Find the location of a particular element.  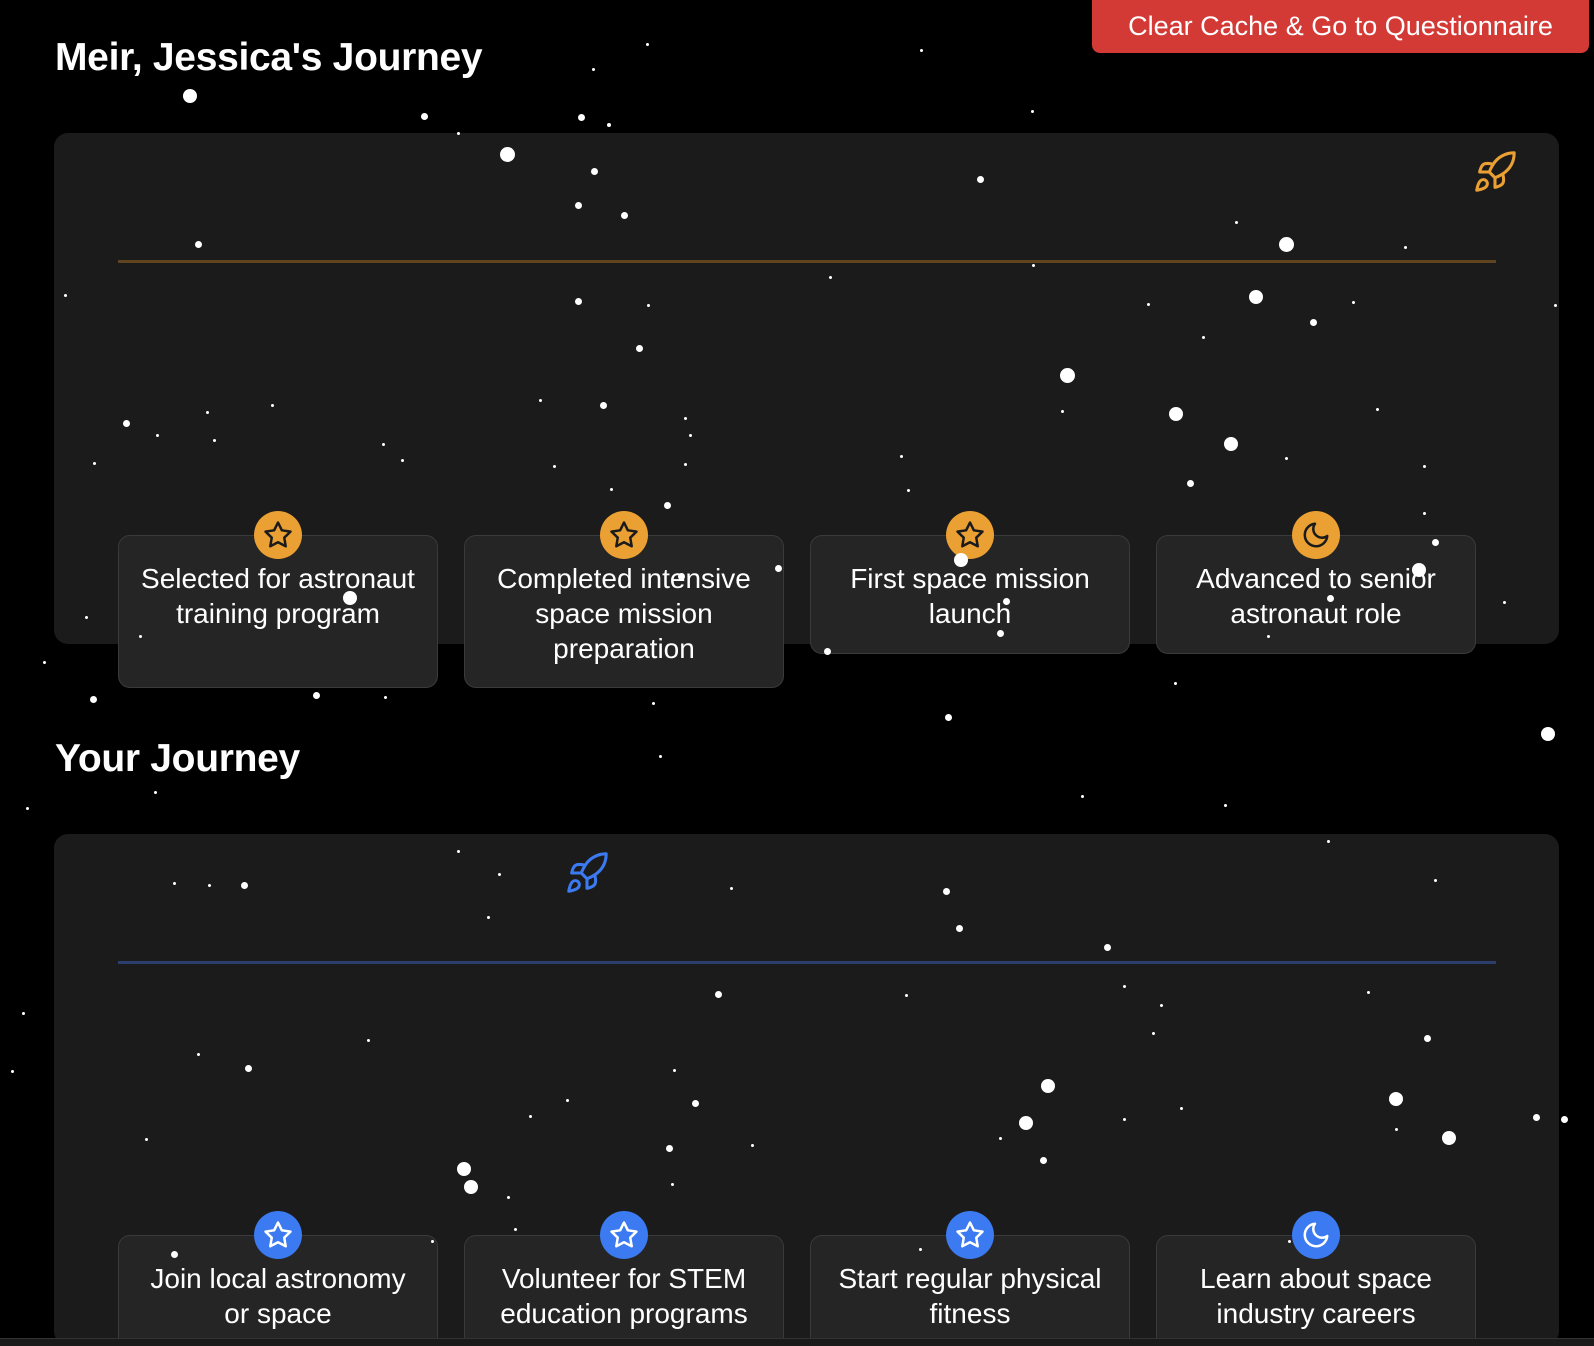

milestone-card: Learn about space industry careers is located at coordinates (1316, 1278).